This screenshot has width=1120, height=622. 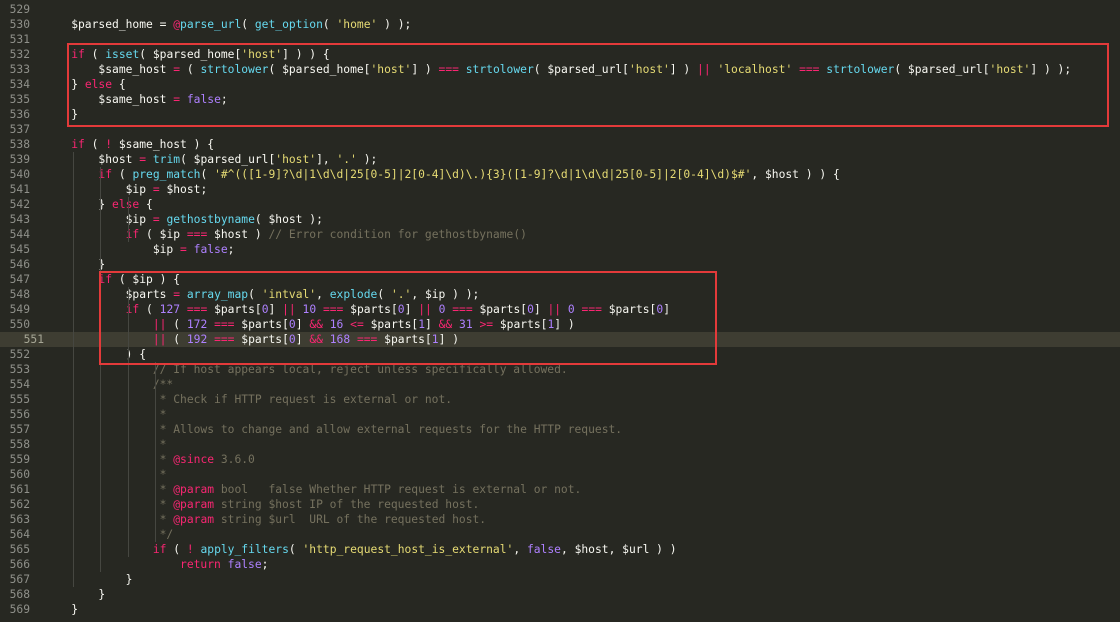 I want to click on code-token: '.', so click(x=346, y=159).